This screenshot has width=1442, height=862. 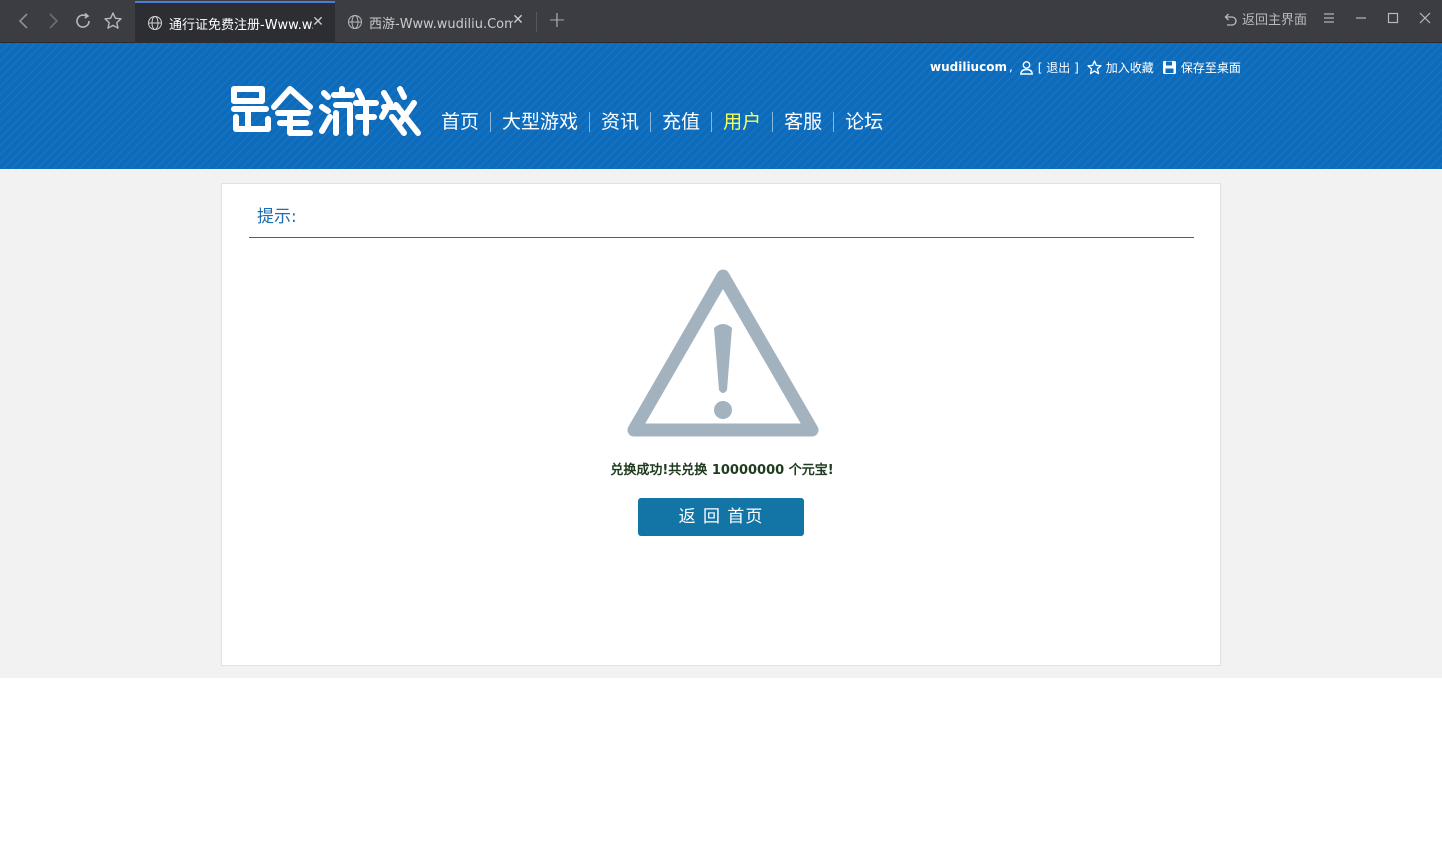 What do you see at coordinates (721, 237) in the screenshot?
I see `title-divider` at bounding box center [721, 237].